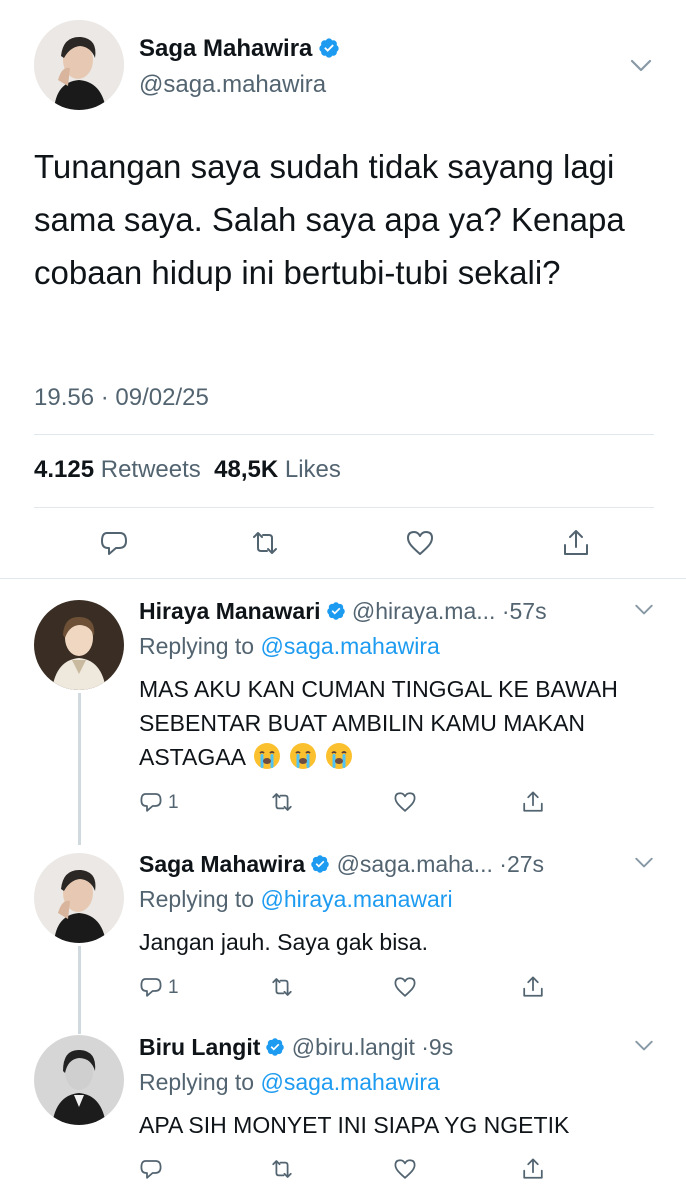  What do you see at coordinates (246, 469) in the screenshot?
I see `like-count: 48,5K` at bounding box center [246, 469].